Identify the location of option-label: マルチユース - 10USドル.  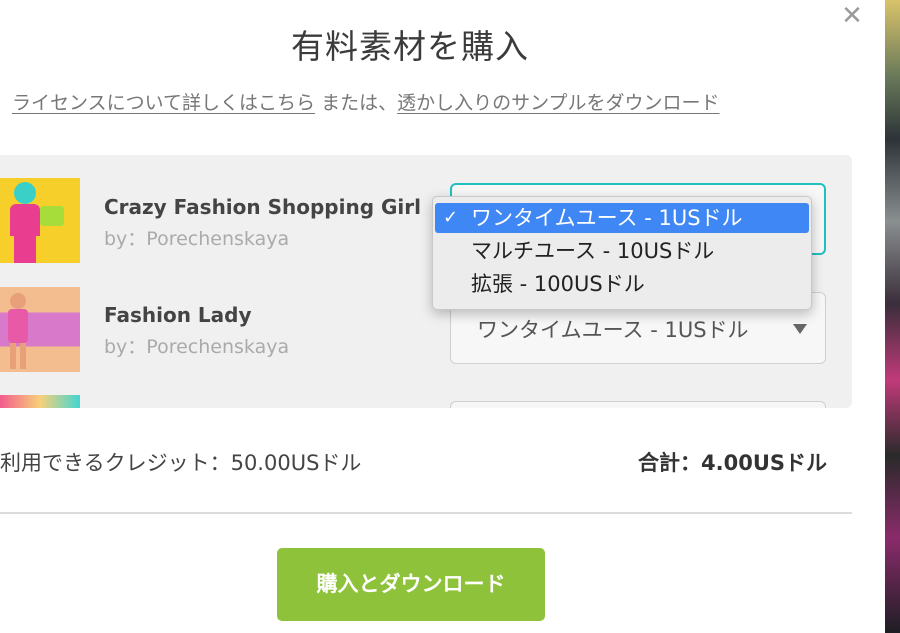
(593, 251).